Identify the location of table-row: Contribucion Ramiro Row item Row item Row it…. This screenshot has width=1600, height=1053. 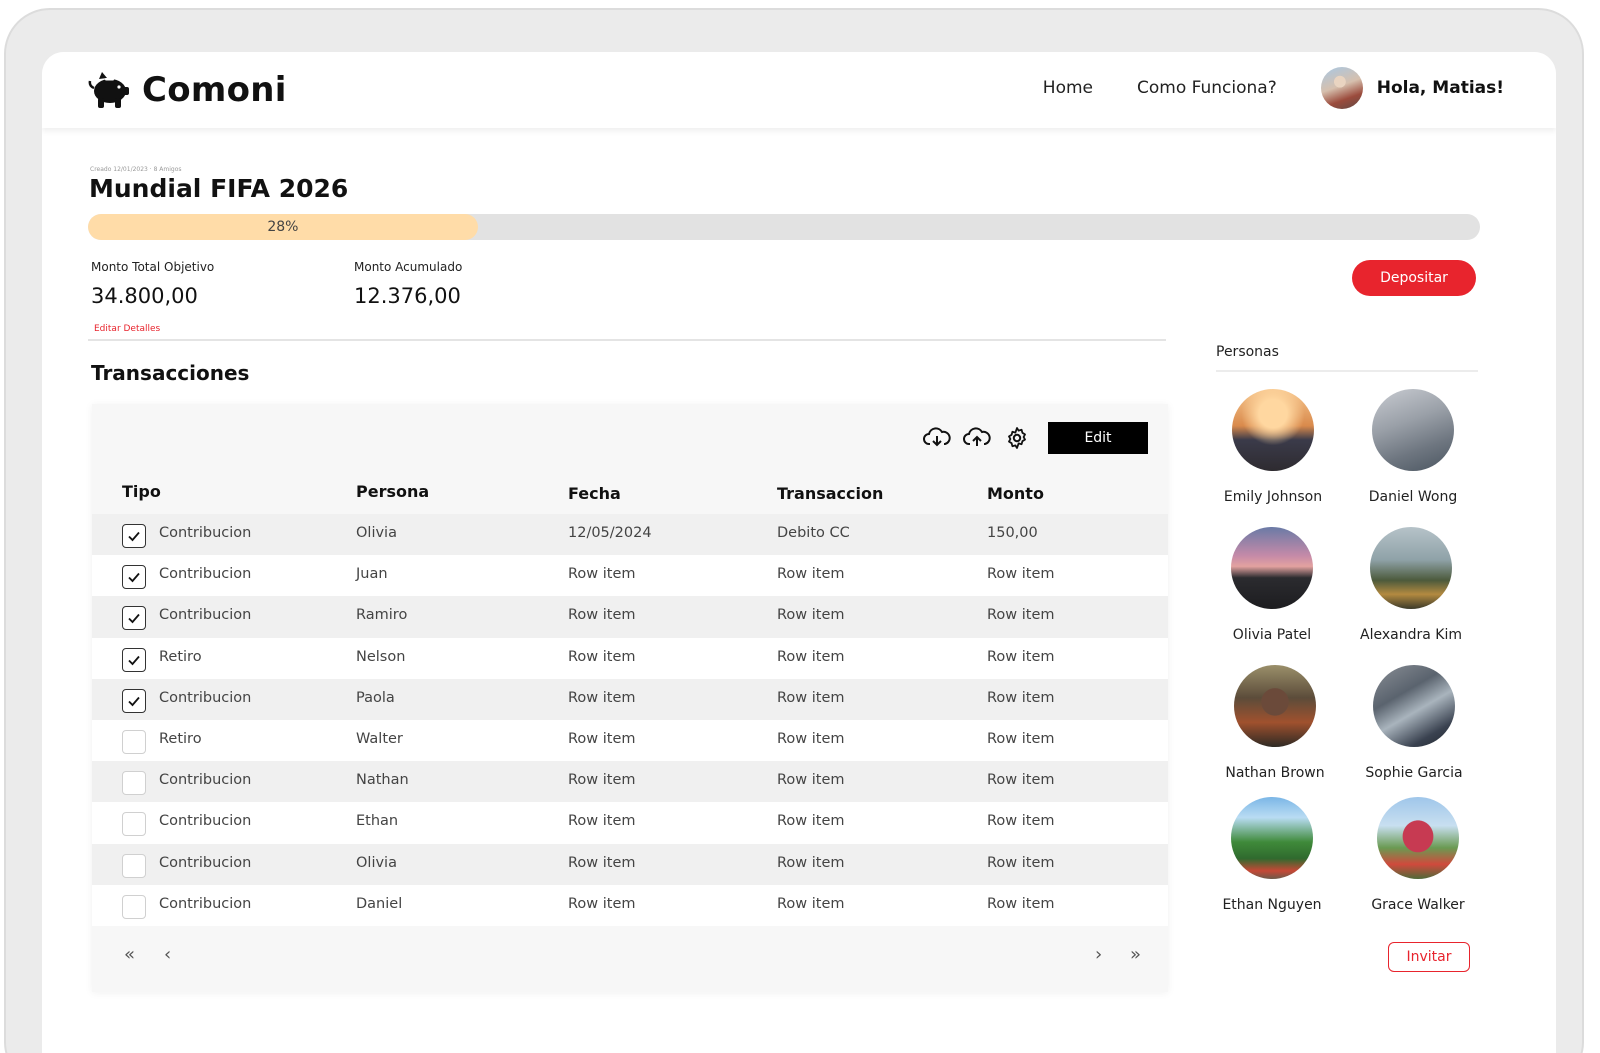
(630, 617).